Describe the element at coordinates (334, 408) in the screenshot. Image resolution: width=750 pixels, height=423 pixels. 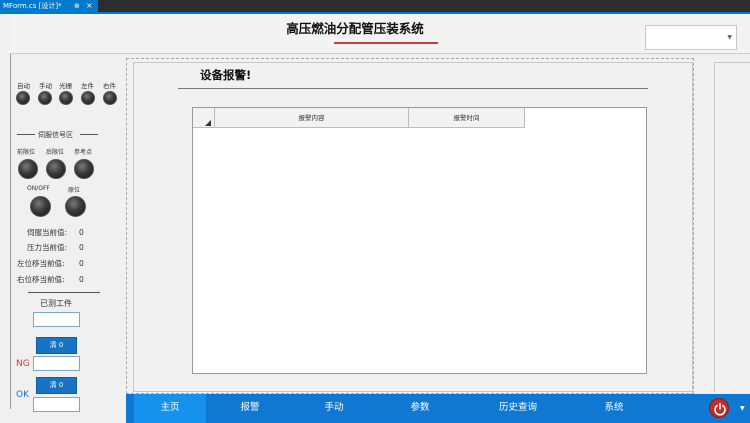
I see `nav-item-manual: 手动` at that location.